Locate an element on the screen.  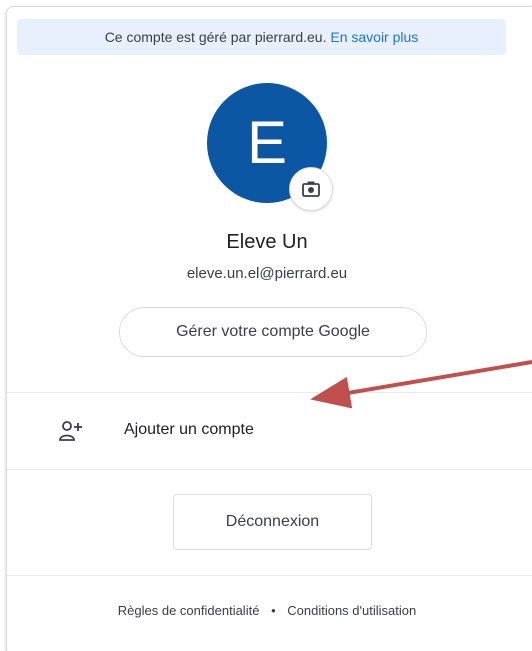
person-add-icon is located at coordinates (70, 431).